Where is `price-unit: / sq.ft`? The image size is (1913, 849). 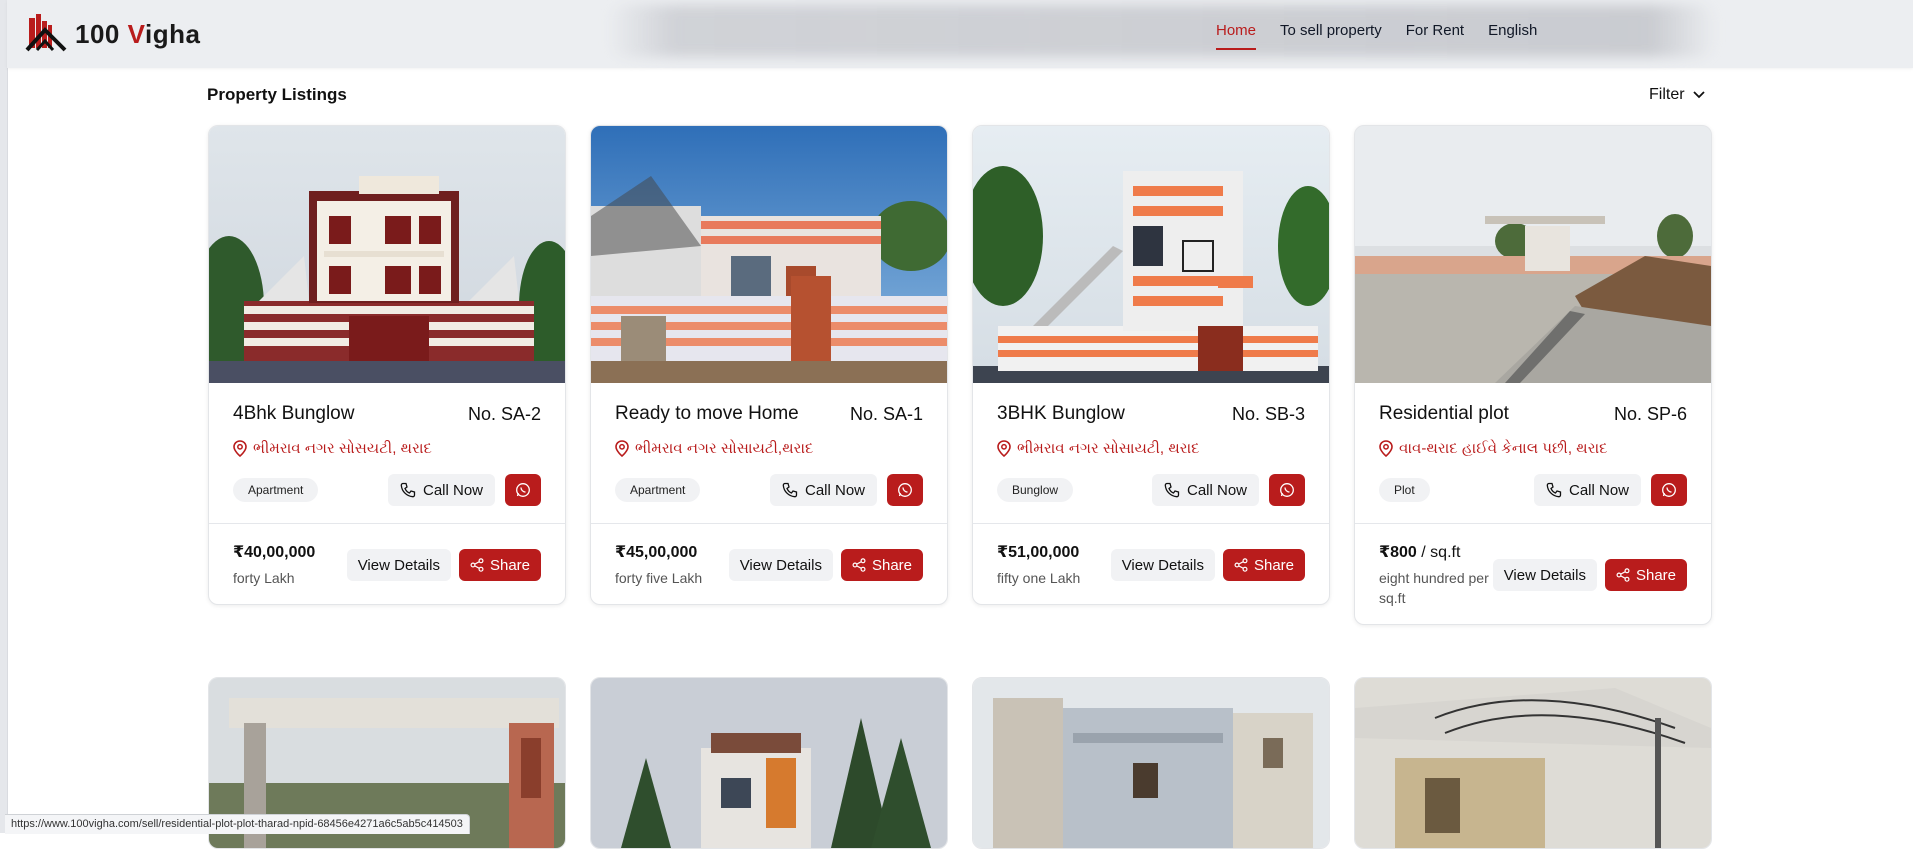 price-unit: / sq.ft is located at coordinates (1438, 552).